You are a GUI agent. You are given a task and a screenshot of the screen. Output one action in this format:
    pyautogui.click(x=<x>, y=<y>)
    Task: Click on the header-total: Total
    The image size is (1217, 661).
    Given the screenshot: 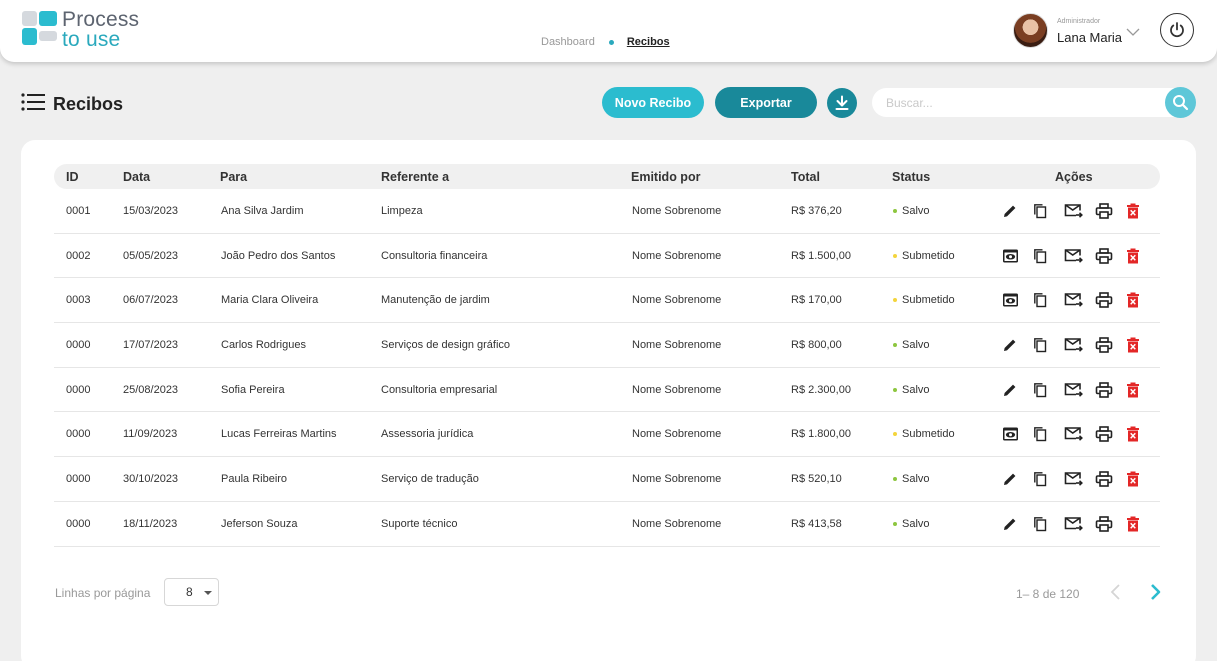 What is the action you would take?
    pyautogui.click(x=805, y=177)
    